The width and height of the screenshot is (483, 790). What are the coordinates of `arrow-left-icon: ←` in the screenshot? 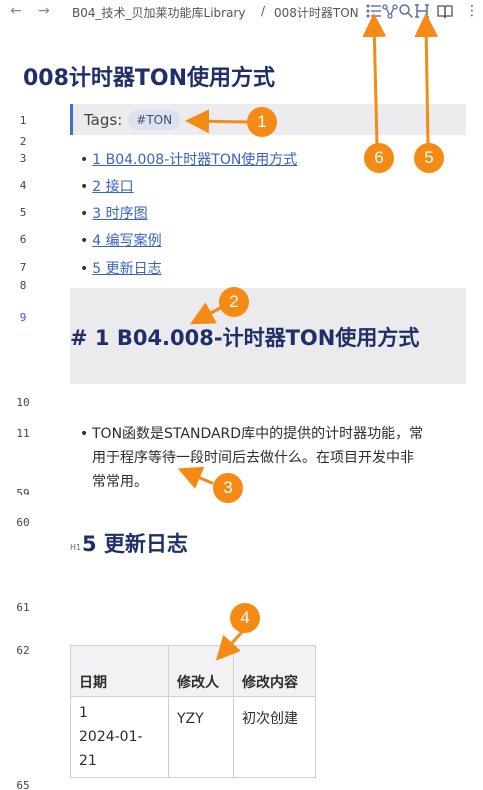 It's located at (16, 11).